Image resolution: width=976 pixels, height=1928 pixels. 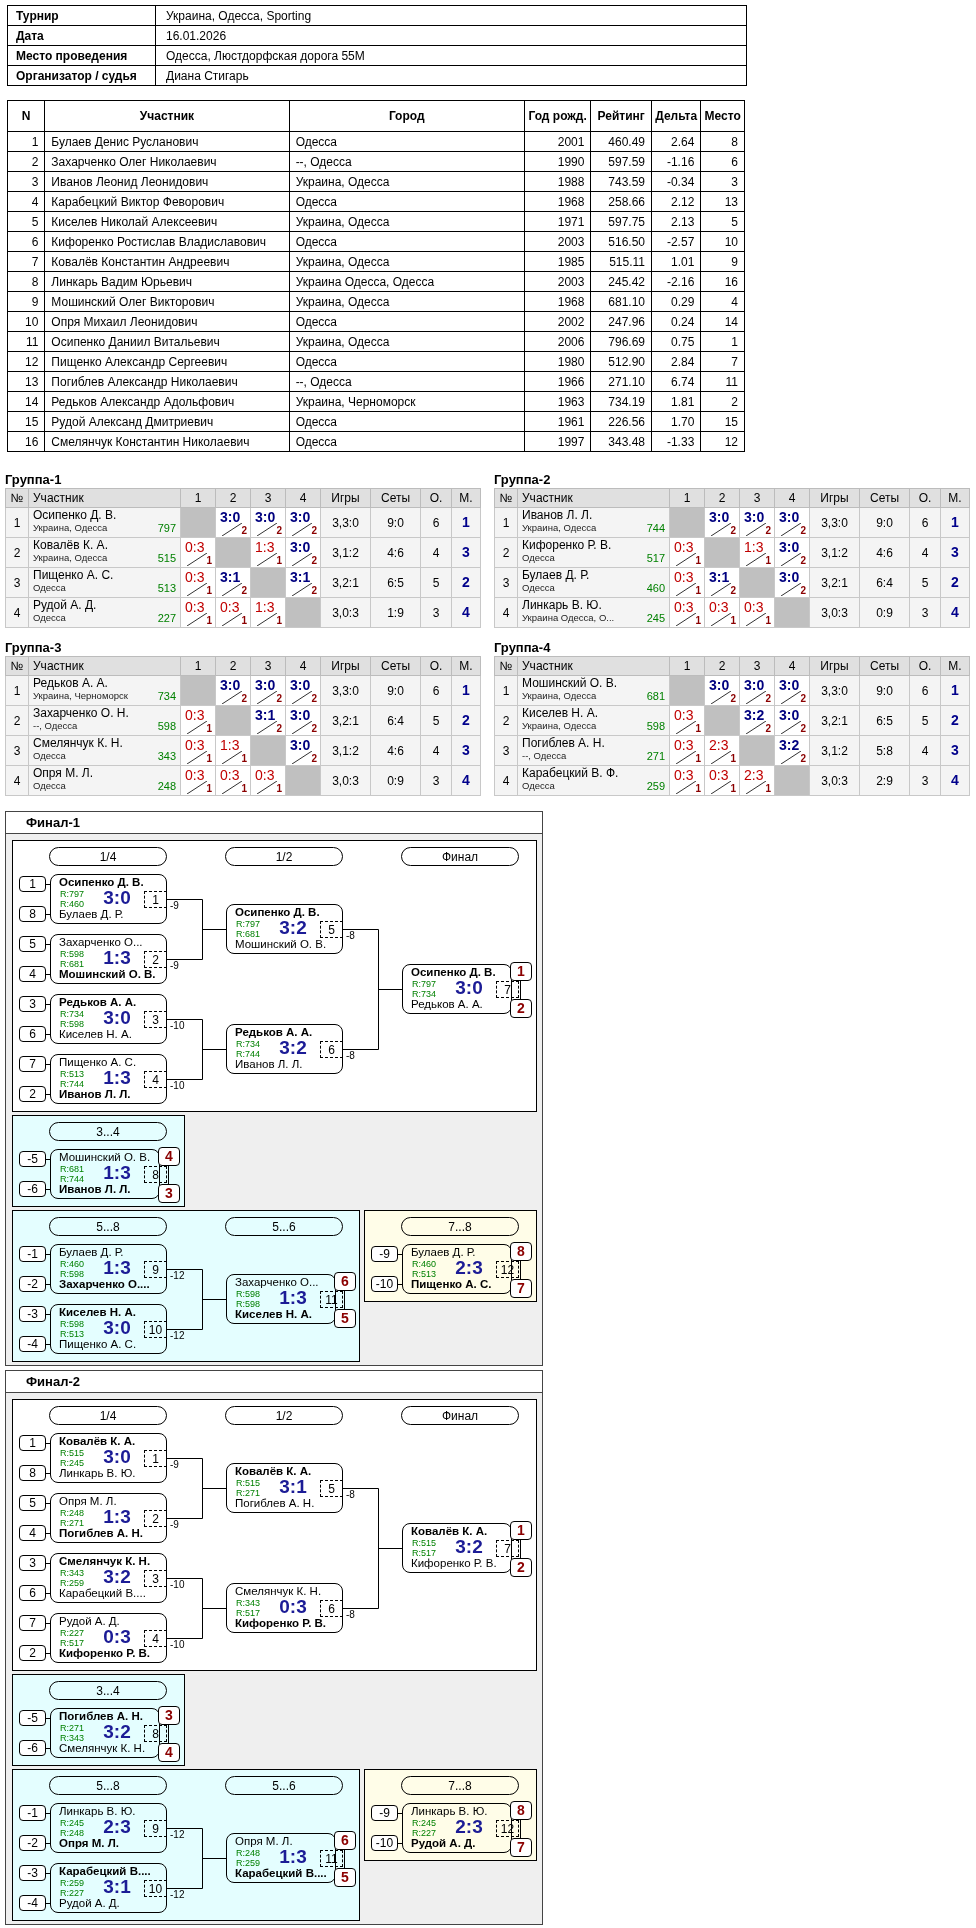 I want to click on table-cell: 1, so click(x=17, y=690).